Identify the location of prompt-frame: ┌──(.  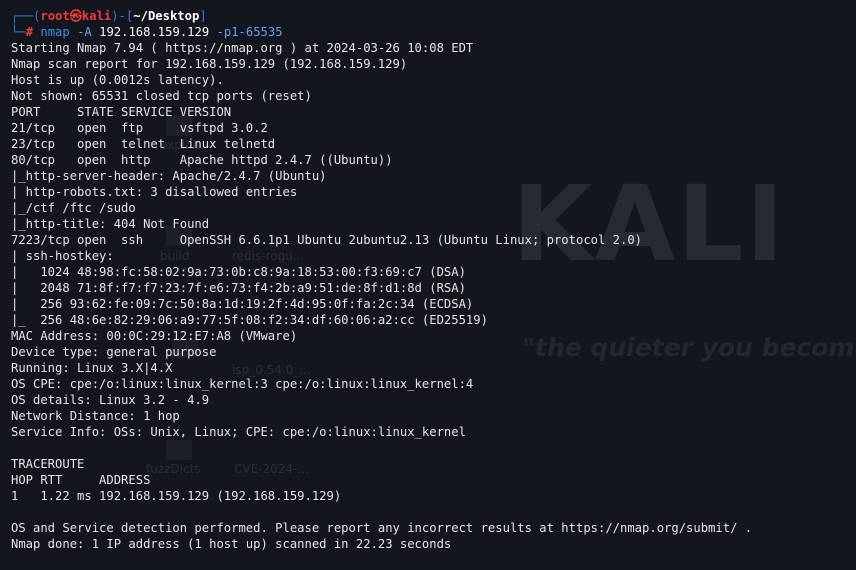
(26, 16).